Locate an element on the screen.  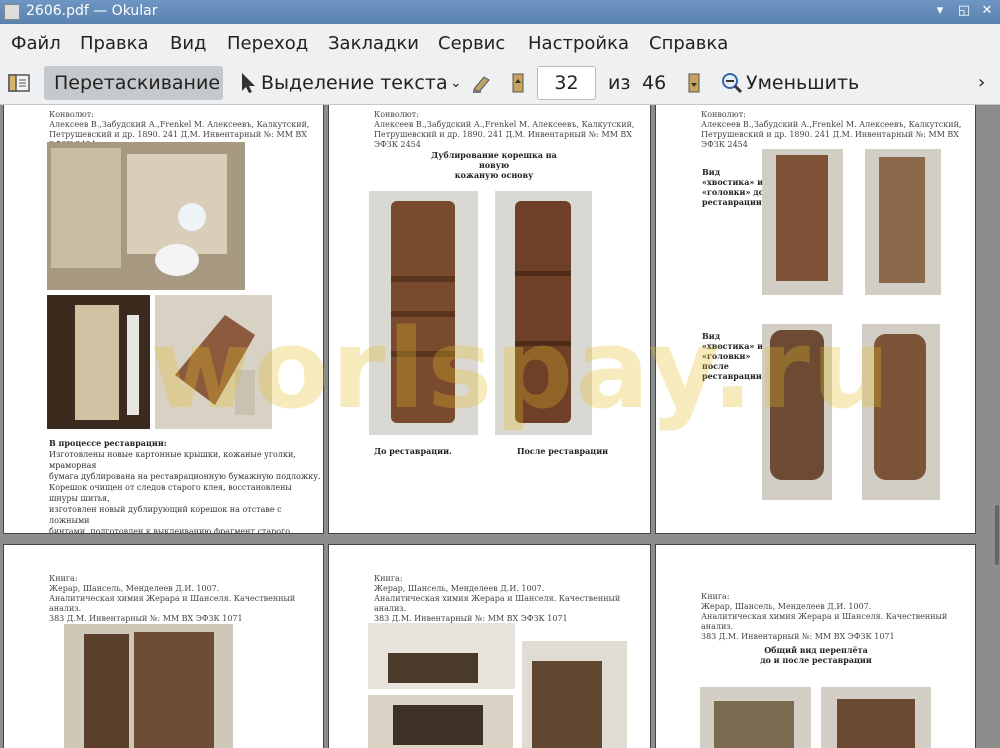
drag-mode-button: Перетаскивание is located at coordinates (133, 83).